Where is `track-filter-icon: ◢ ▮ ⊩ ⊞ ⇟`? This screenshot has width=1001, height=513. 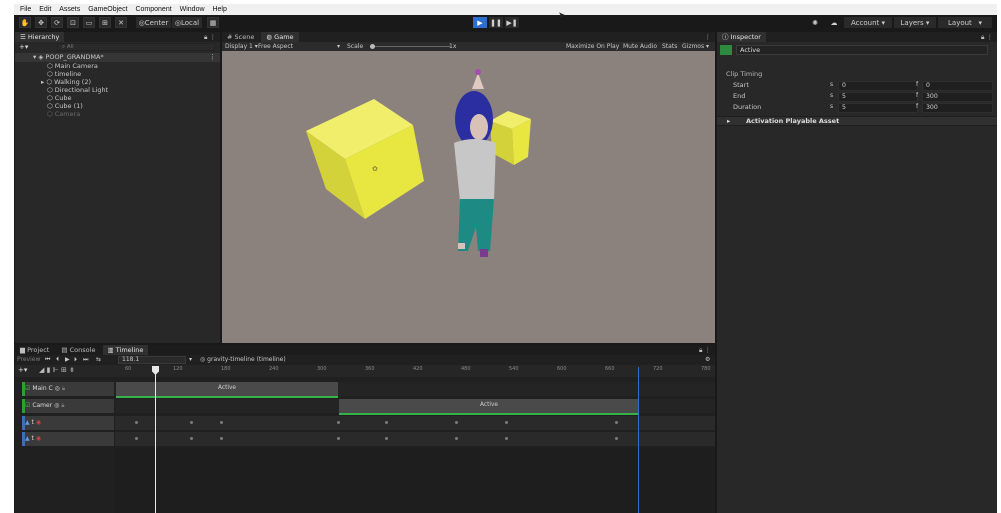
track-filter-icon: ◢ ▮ ⊩ ⊞ ⇟ is located at coordinates (57, 370).